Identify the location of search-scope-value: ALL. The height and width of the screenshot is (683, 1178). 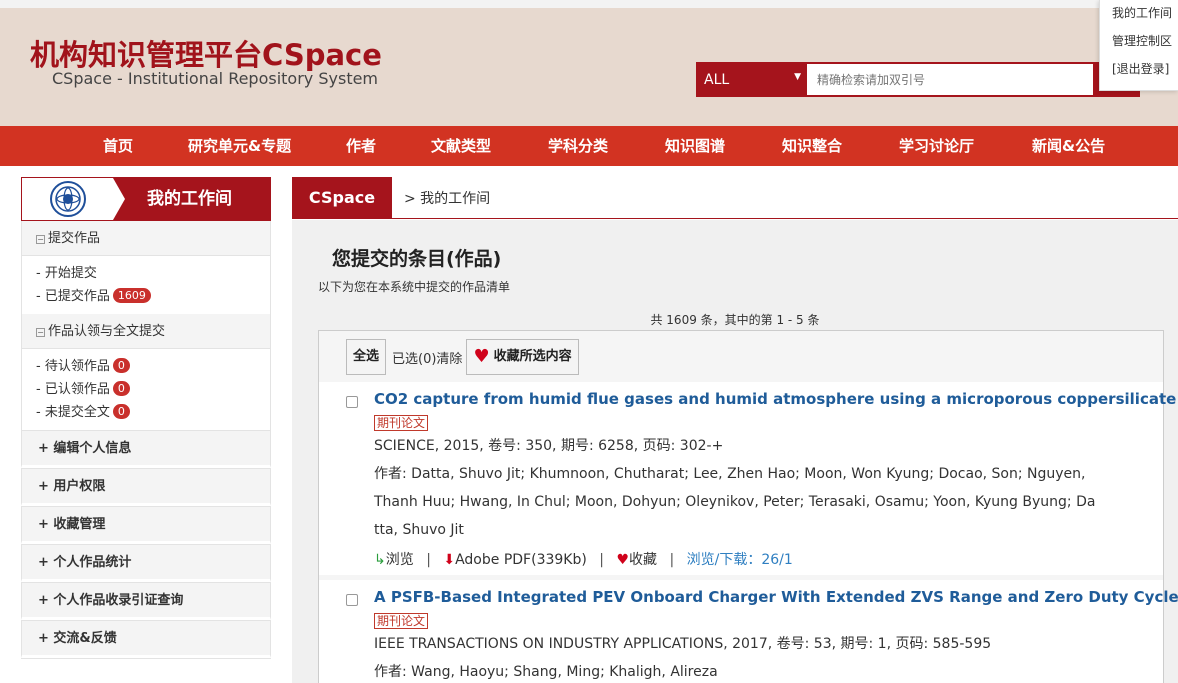
(717, 80).